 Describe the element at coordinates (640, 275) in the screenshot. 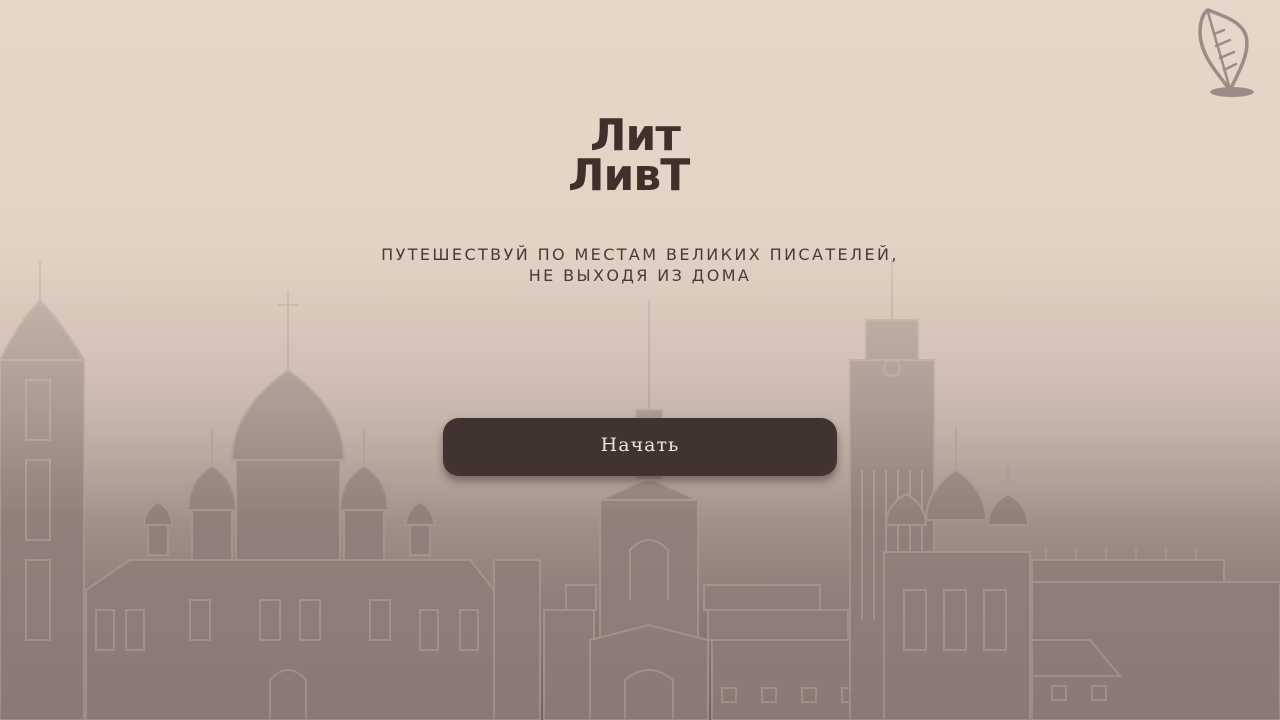

I see `tagline-line-2: НЕ ВЫХОДЯ ИЗ ДОМА` at that location.